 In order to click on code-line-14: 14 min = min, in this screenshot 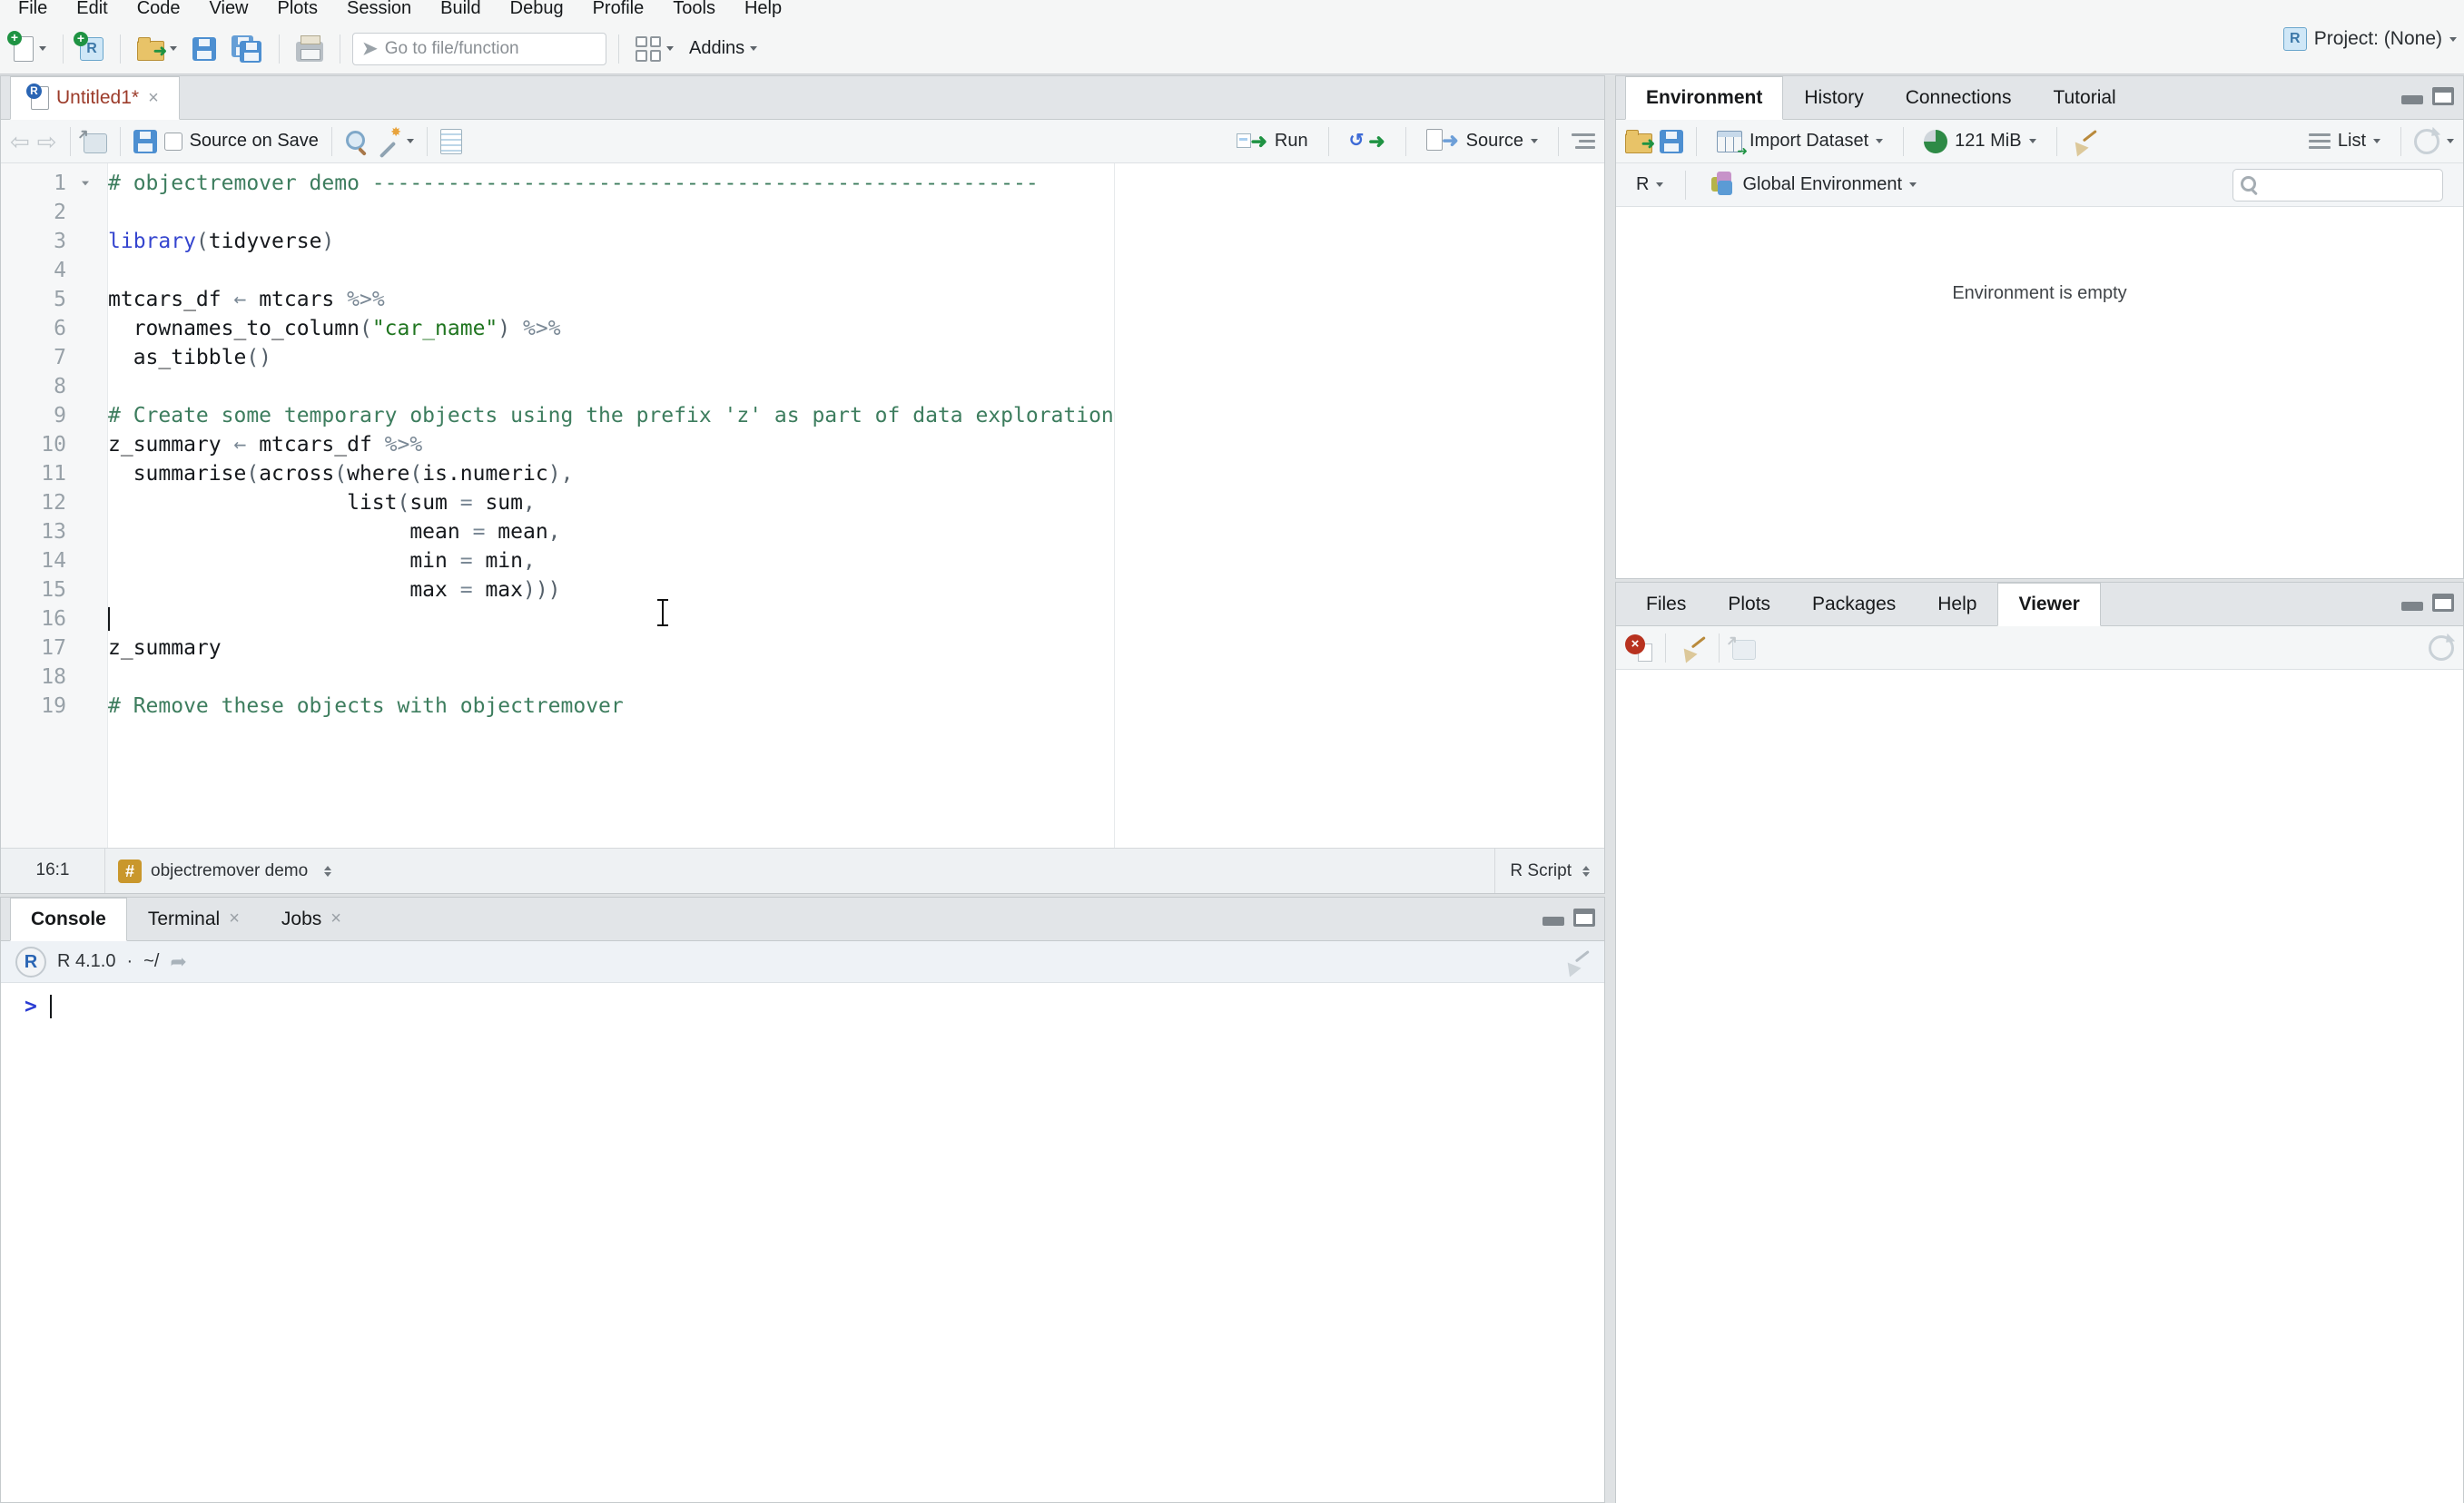, I will do `click(802, 561)`.